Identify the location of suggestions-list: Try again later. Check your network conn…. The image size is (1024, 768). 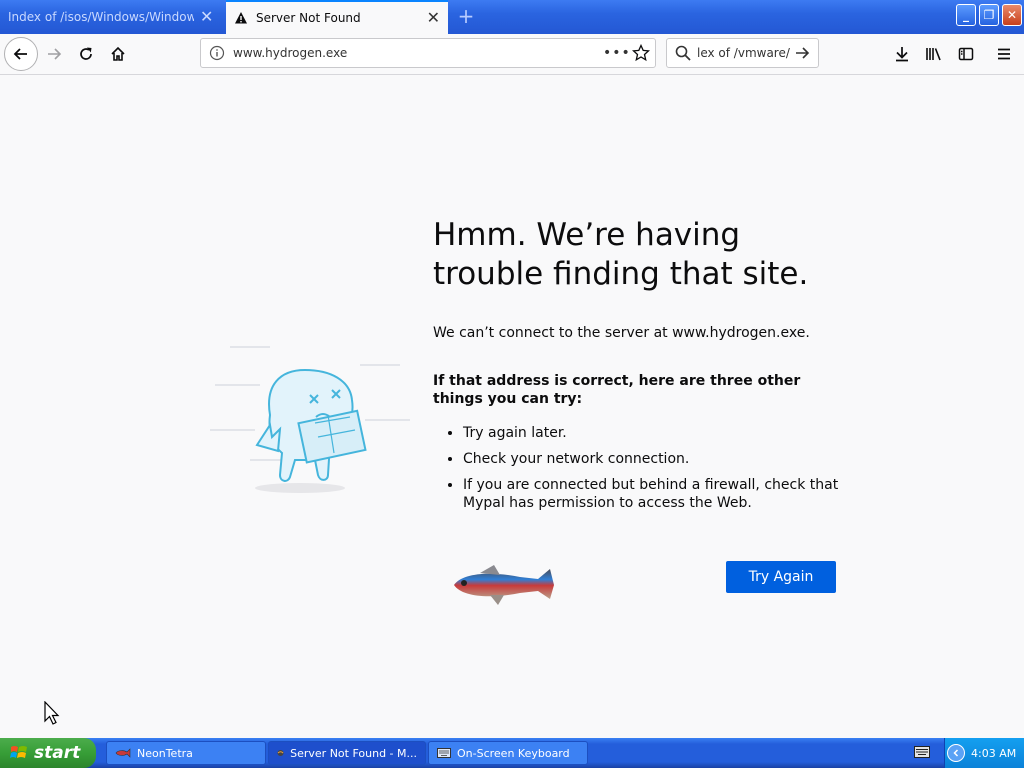
(645, 472).